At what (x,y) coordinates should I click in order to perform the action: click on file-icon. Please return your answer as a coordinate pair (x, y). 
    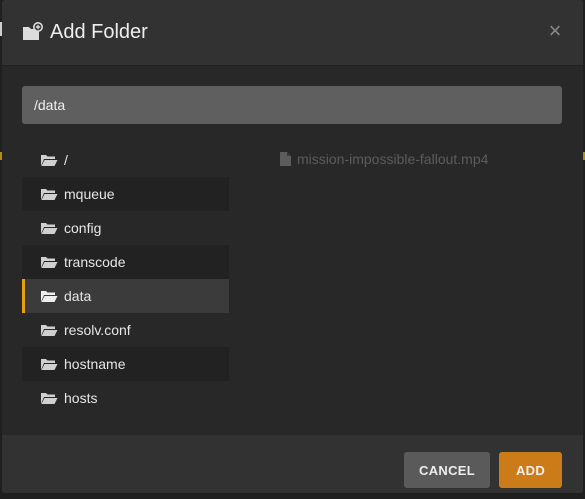
    Looking at the image, I should click on (285, 159).